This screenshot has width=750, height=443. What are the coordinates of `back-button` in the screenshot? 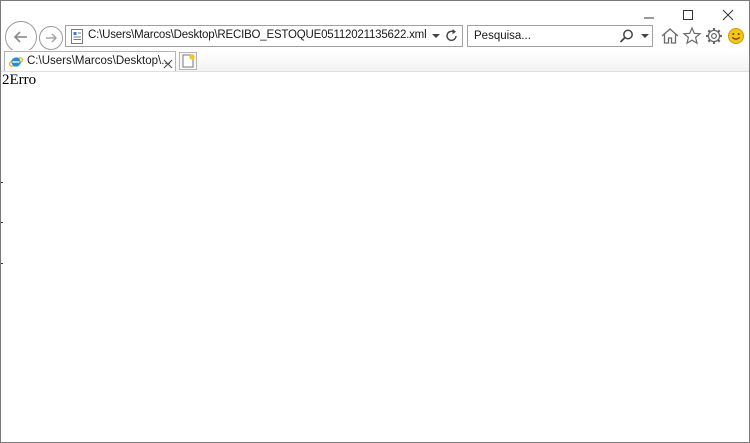 It's located at (21, 37).